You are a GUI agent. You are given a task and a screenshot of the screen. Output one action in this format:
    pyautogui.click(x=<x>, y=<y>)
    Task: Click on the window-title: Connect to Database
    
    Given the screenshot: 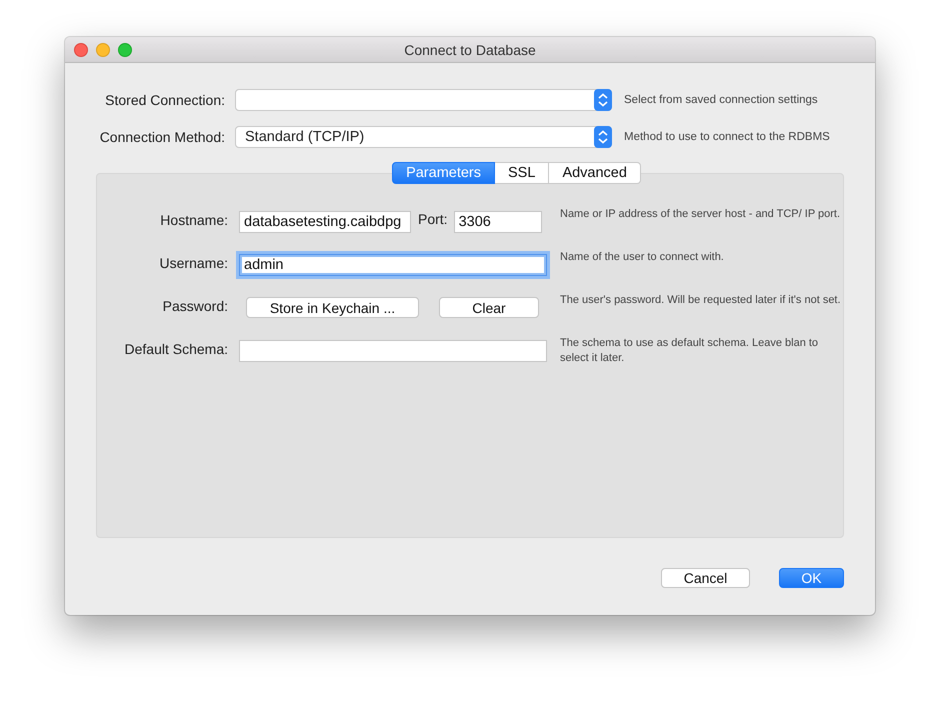 What is the action you would take?
    pyautogui.click(x=470, y=50)
    